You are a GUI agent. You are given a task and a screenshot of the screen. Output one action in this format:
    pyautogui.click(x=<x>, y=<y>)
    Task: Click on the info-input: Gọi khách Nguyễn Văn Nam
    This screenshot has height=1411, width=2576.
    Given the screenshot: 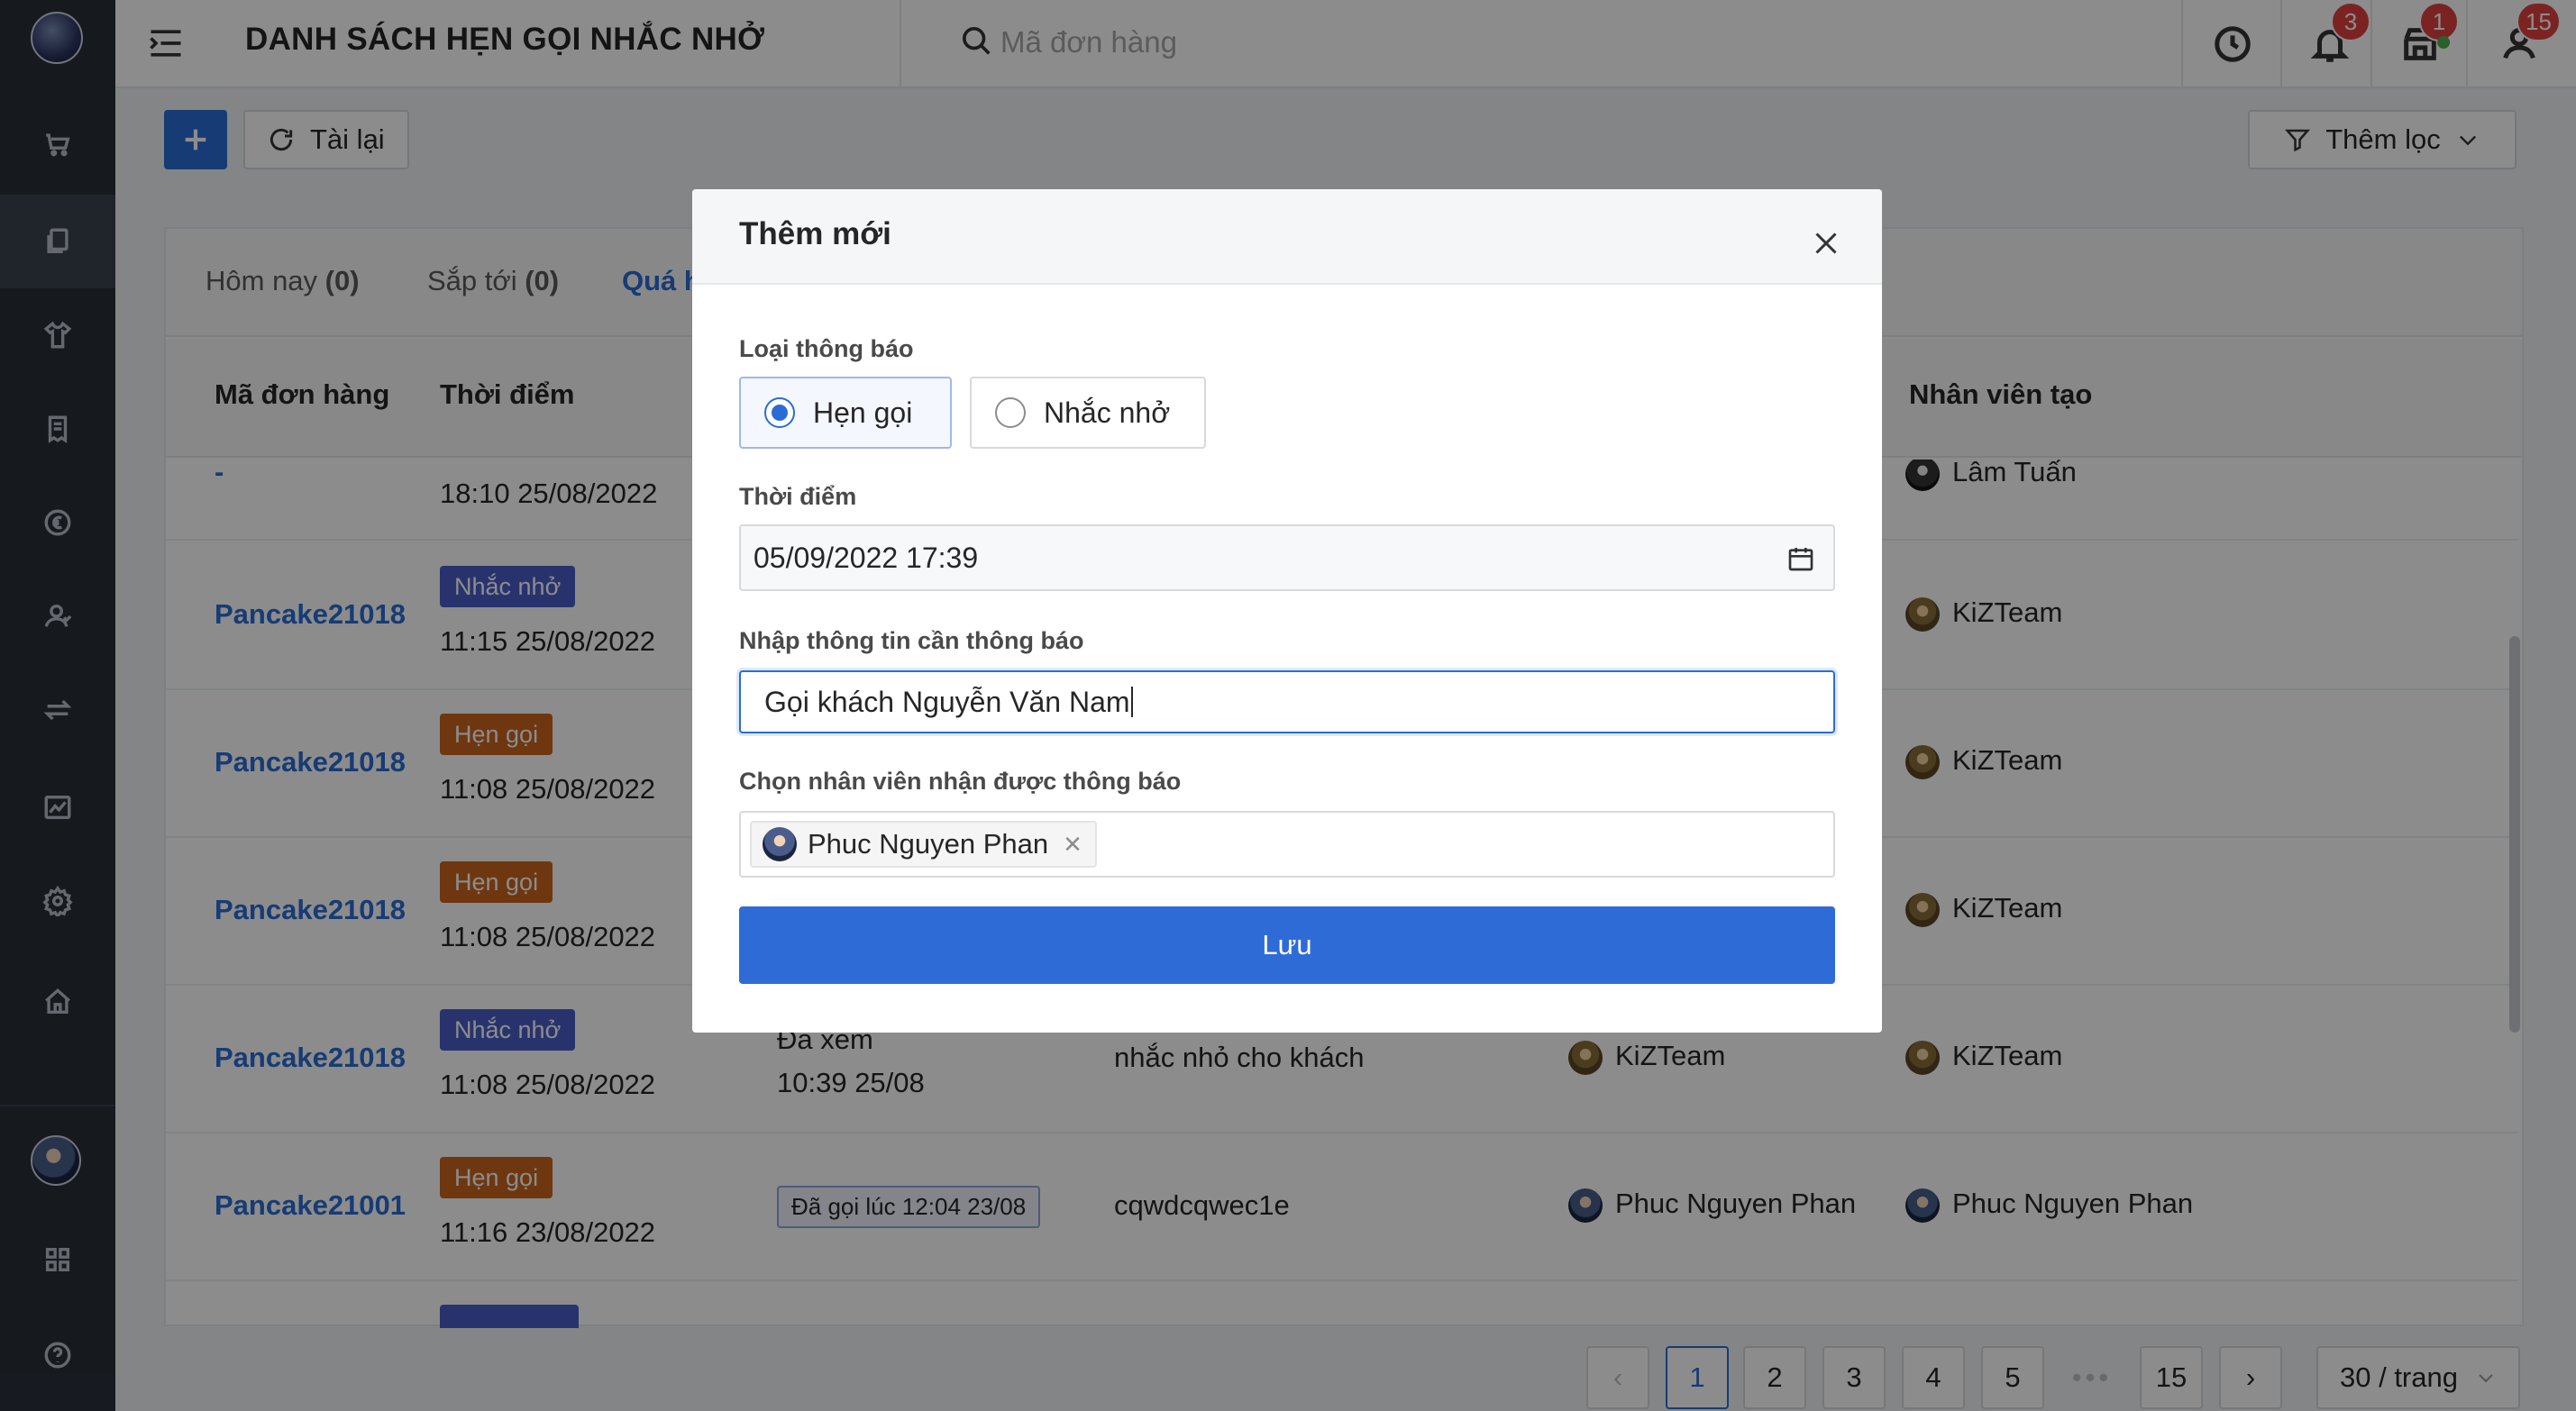 What is the action you would take?
    pyautogui.click(x=1287, y=701)
    